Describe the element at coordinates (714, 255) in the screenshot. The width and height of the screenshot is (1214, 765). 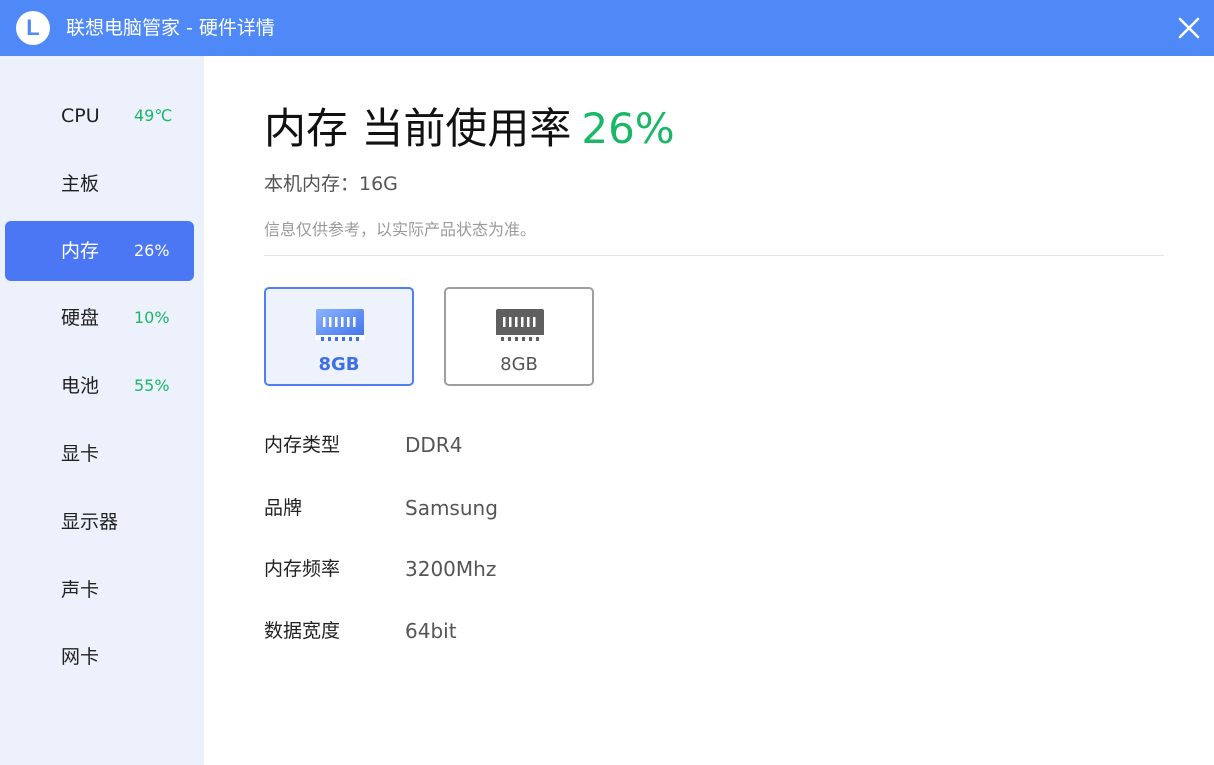
I see `divider` at that location.